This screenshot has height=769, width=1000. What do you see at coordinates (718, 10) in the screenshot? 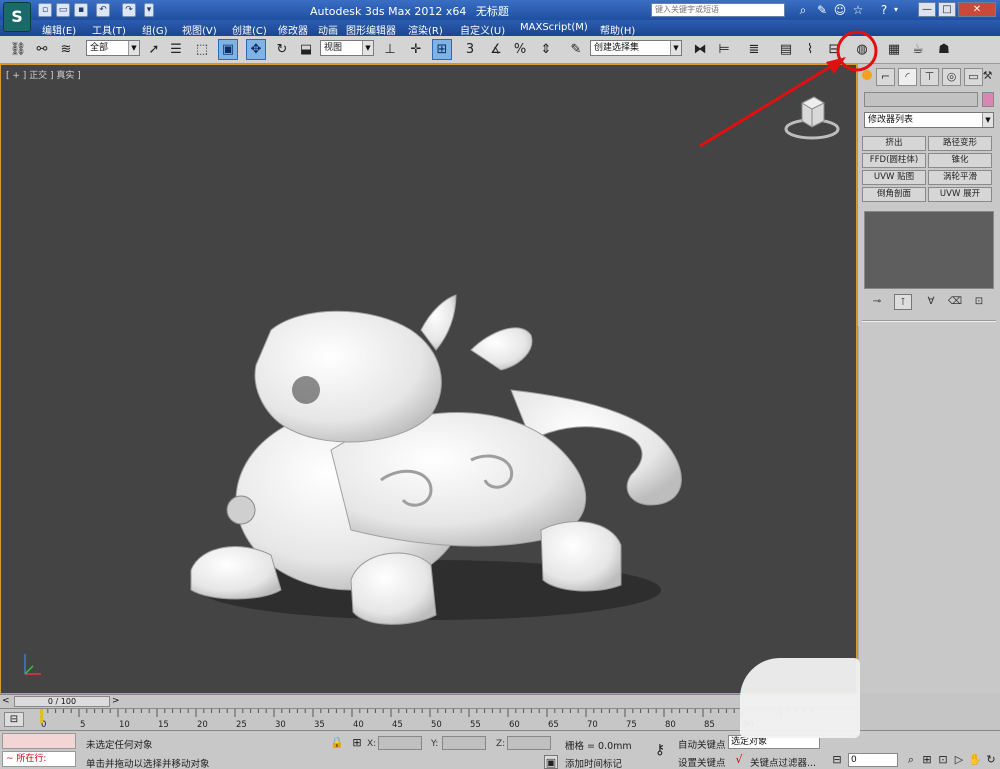
I see `search-input: 键入关键字或短语` at bounding box center [718, 10].